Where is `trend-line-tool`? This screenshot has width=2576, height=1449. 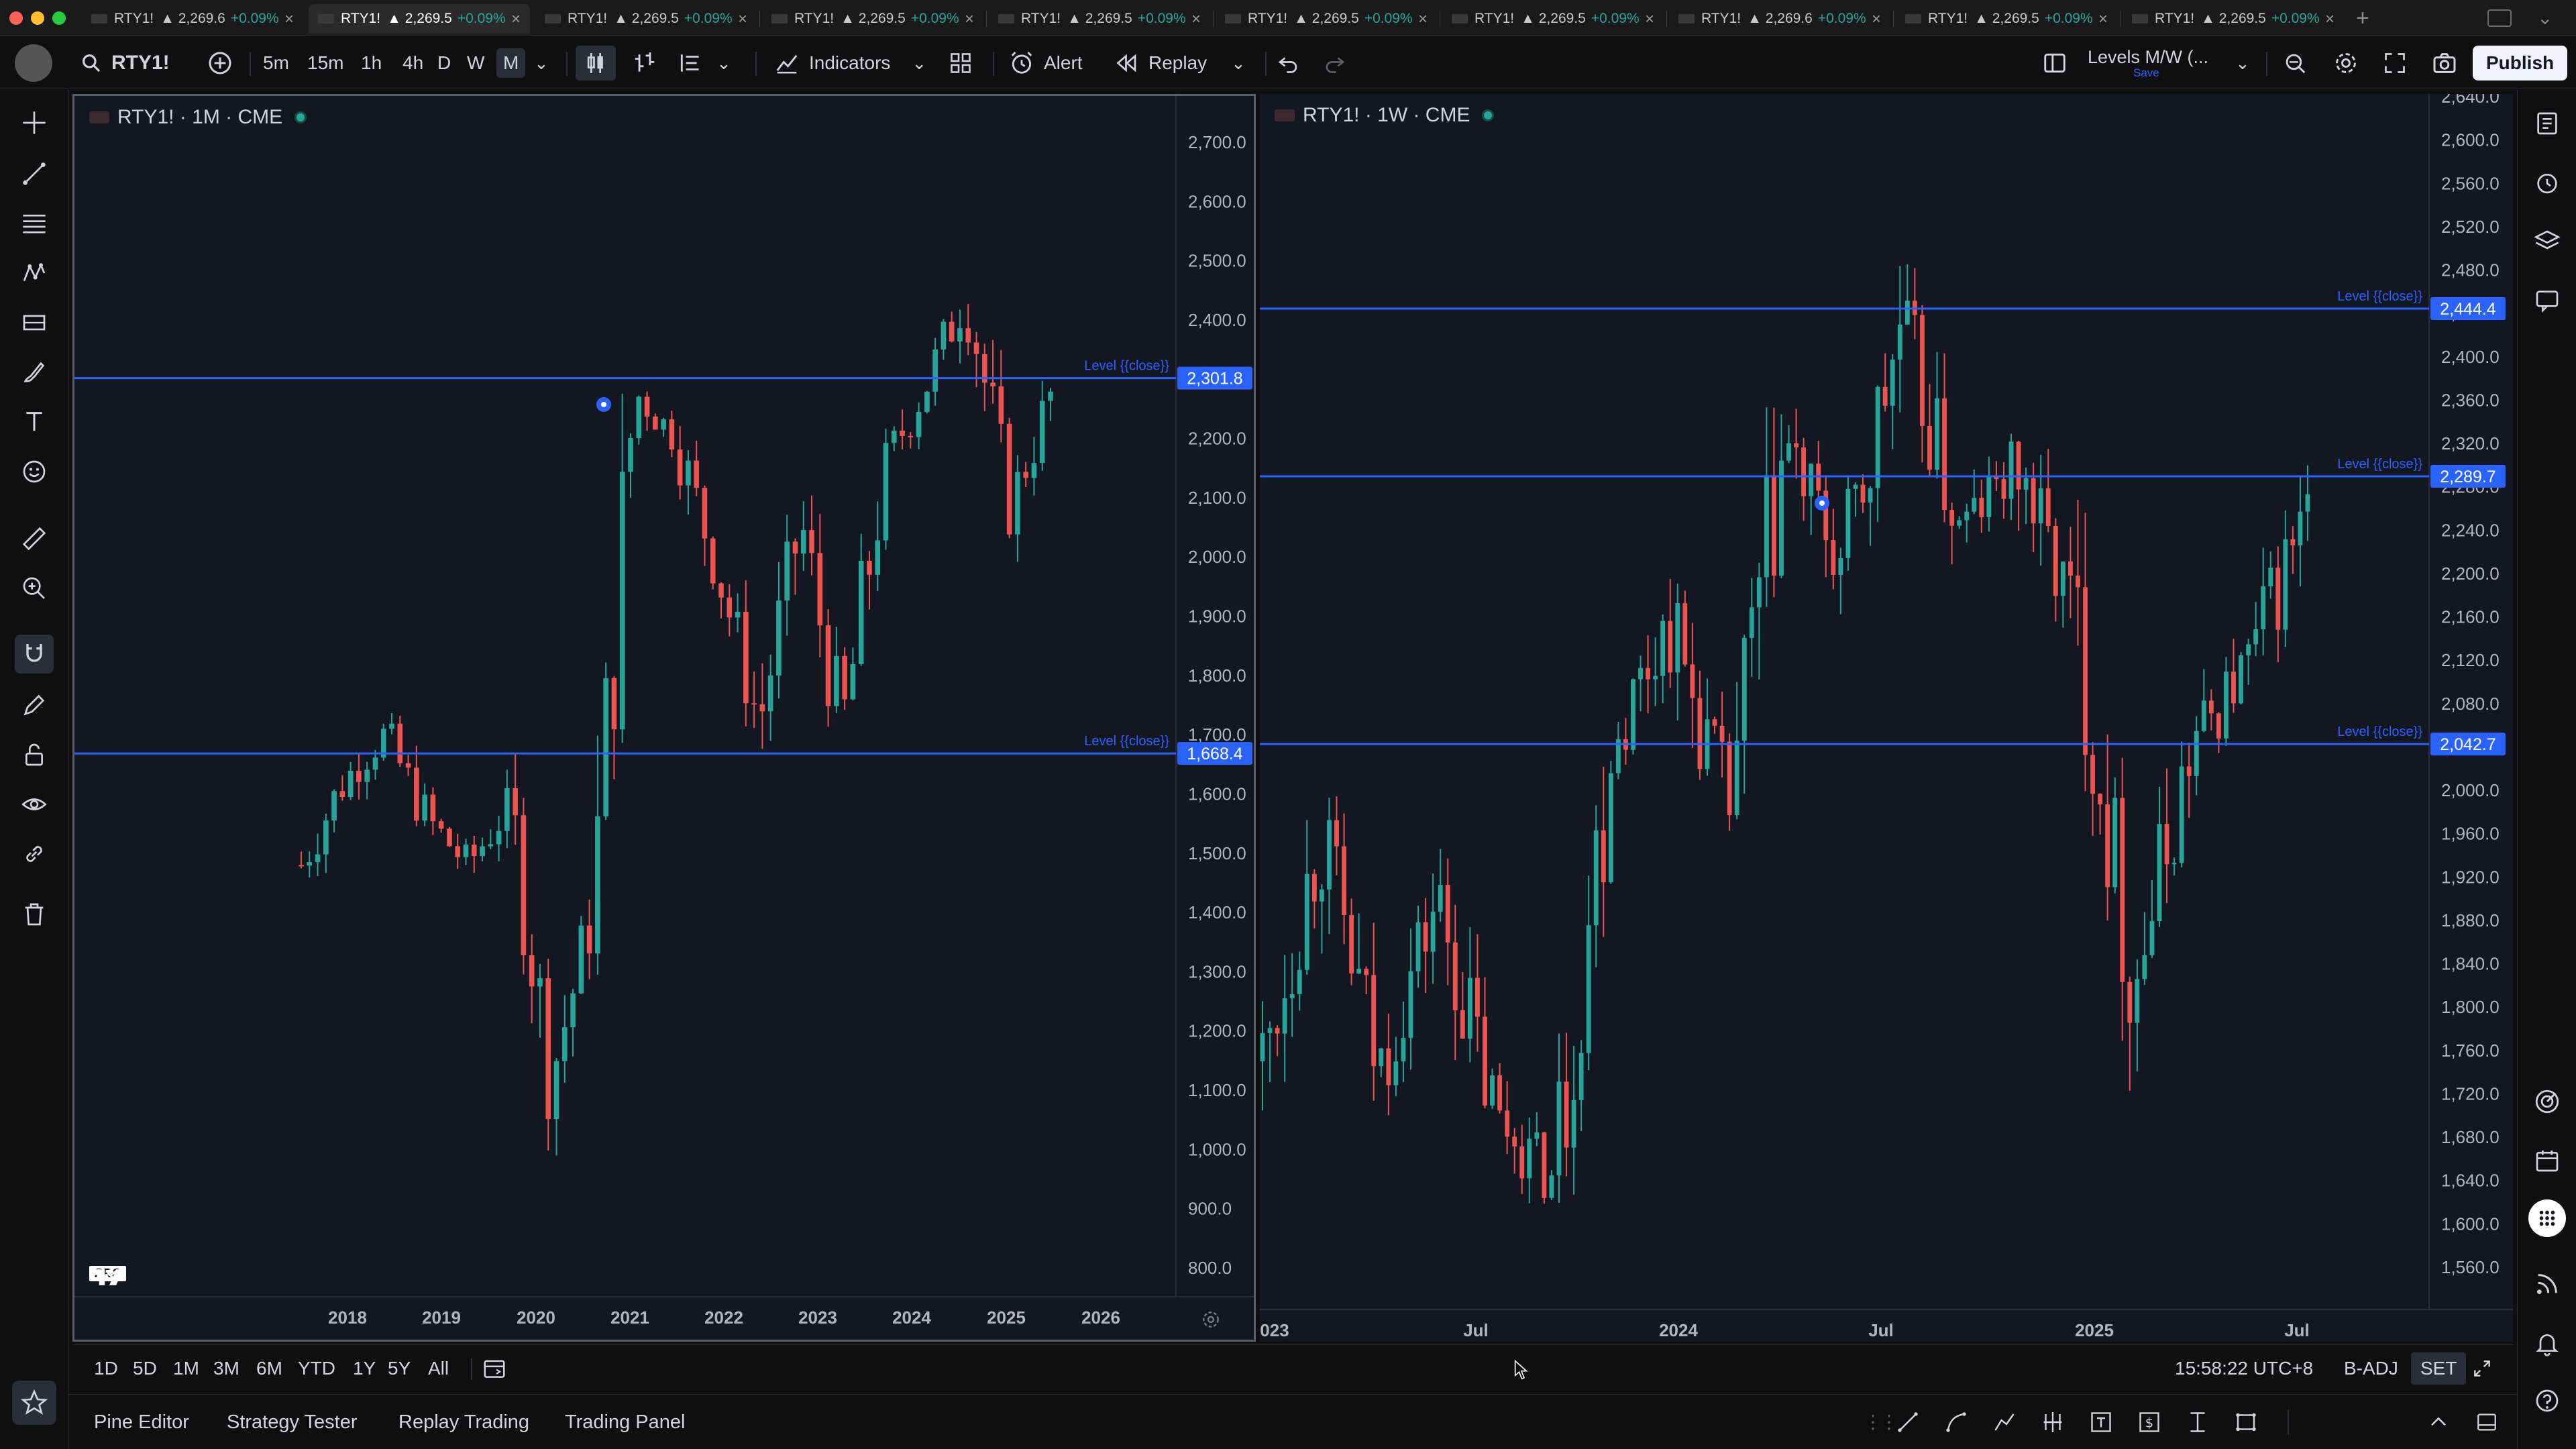
trend-line-tool is located at coordinates (34, 173).